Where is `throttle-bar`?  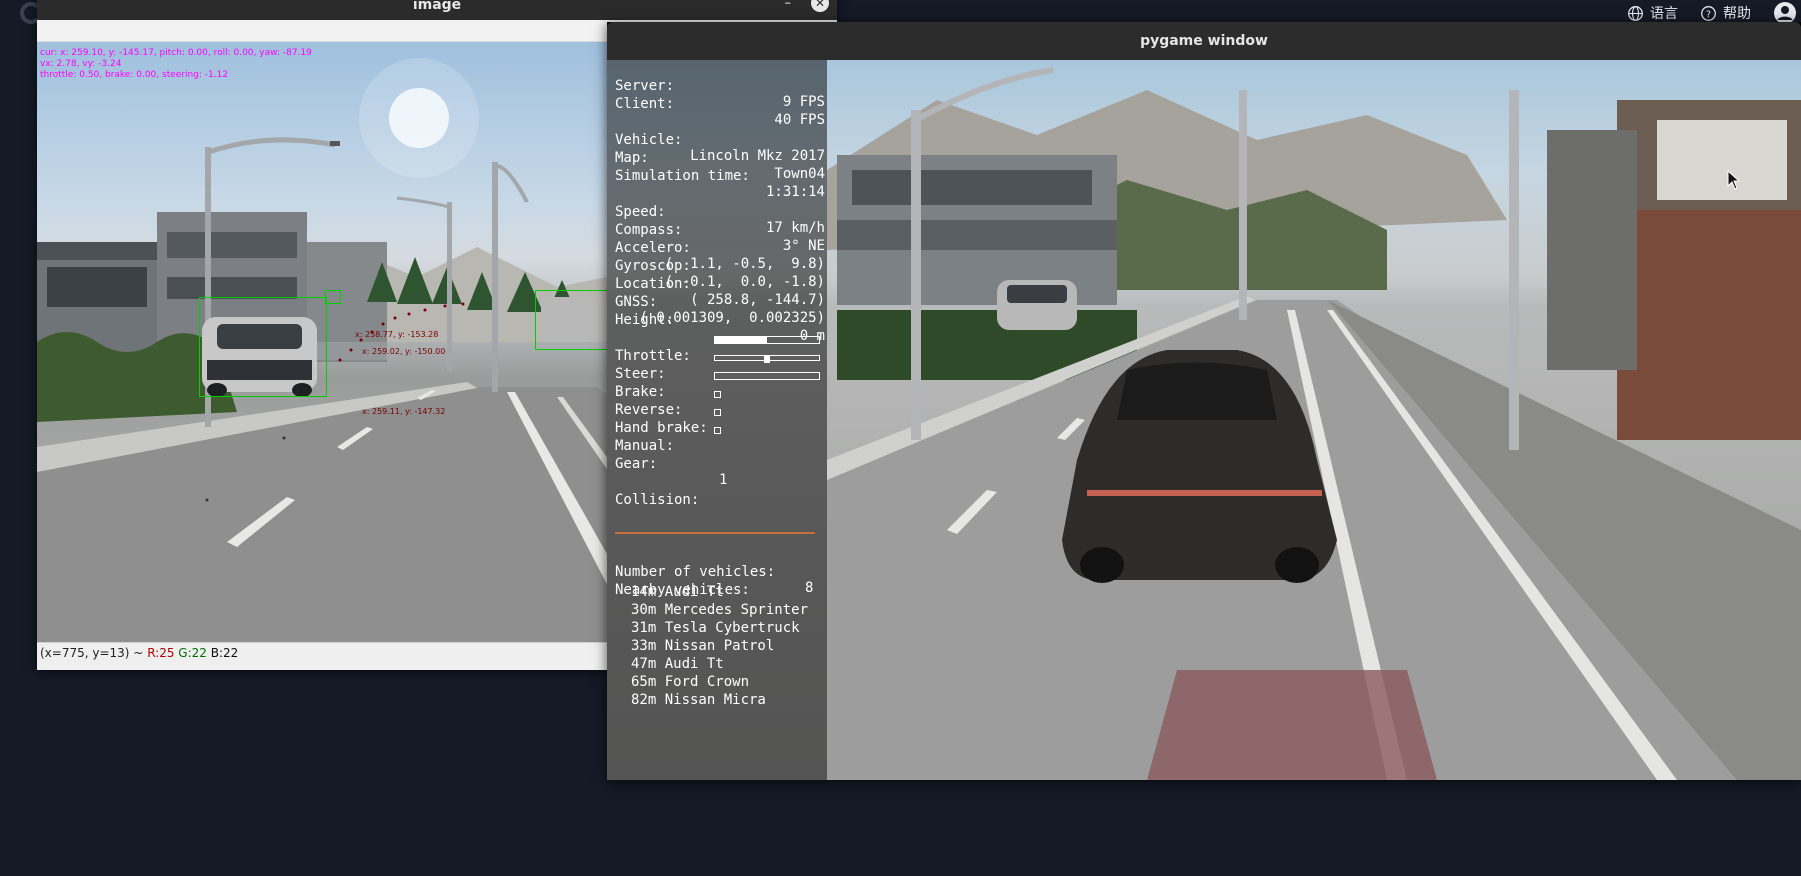
throttle-bar is located at coordinates (767, 340).